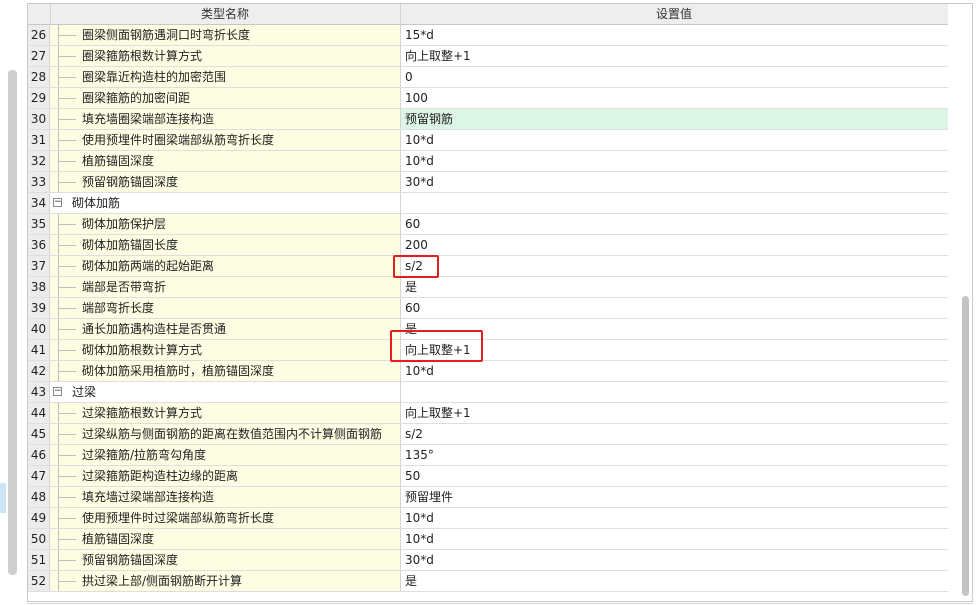  I want to click on table-row: 41 砌体加筋根数计算方式 向上取整+1, so click(488, 350).